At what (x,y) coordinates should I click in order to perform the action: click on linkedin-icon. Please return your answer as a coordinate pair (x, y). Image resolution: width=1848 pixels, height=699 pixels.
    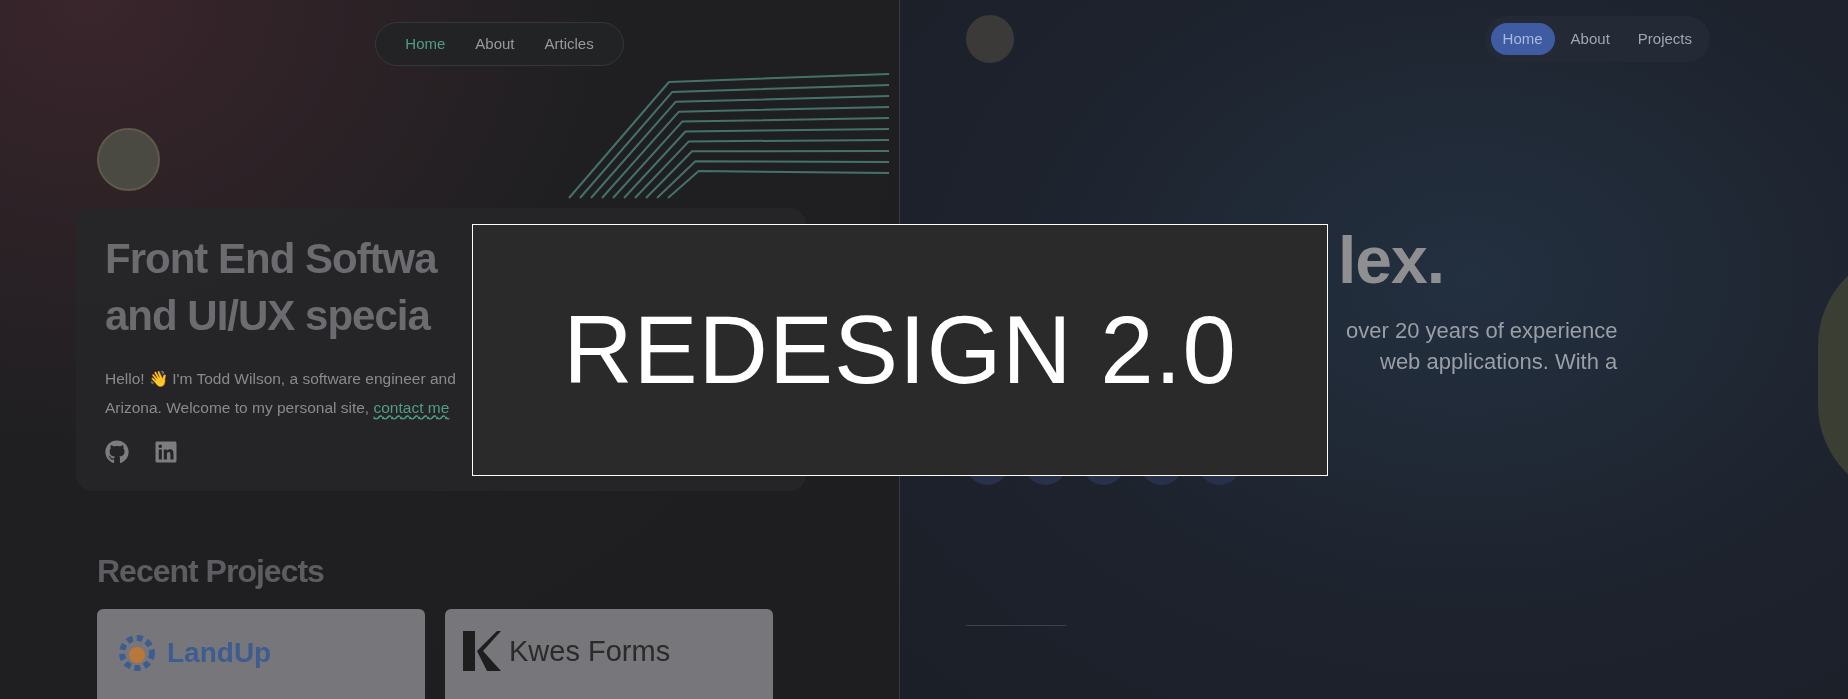
    Looking at the image, I should click on (166, 452).